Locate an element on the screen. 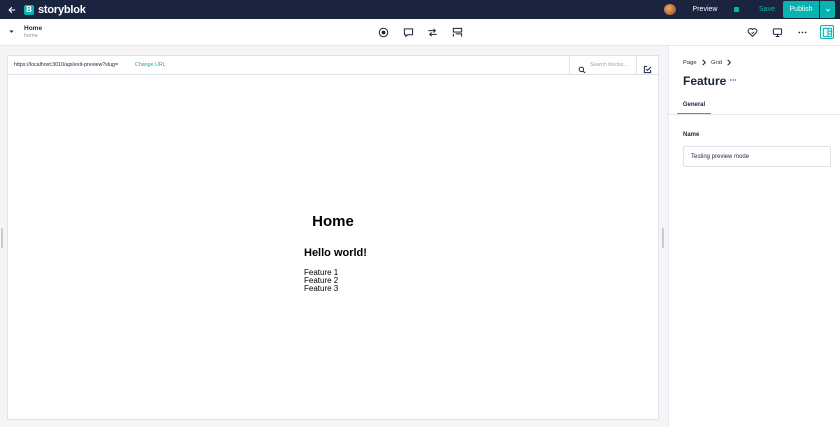 Image resolution: width=840 pixels, height=427 pixels. preview-button: Preview is located at coordinates (705, 9).